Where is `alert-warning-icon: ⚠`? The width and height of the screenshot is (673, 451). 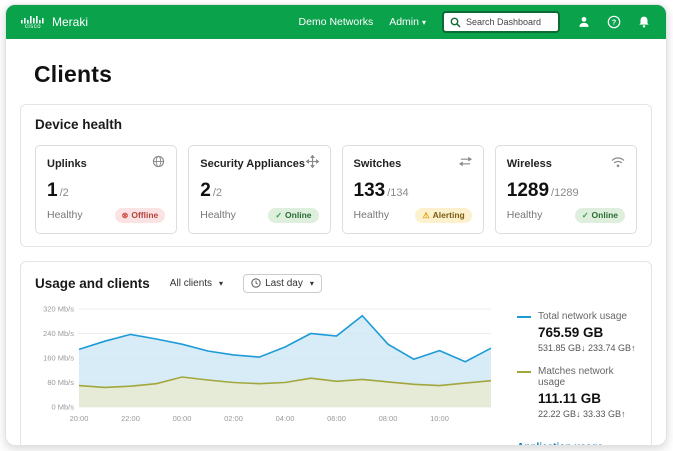 alert-warning-icon: ⚠ is located at coordinates (426, 215).